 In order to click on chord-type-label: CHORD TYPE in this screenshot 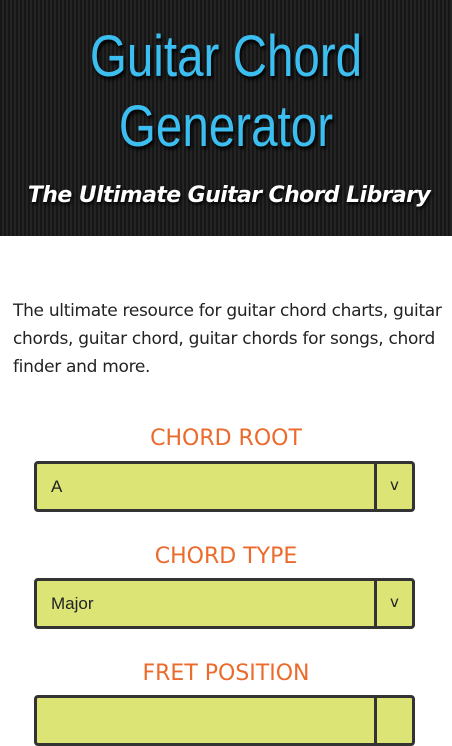, I will do `click(226, 556)`.